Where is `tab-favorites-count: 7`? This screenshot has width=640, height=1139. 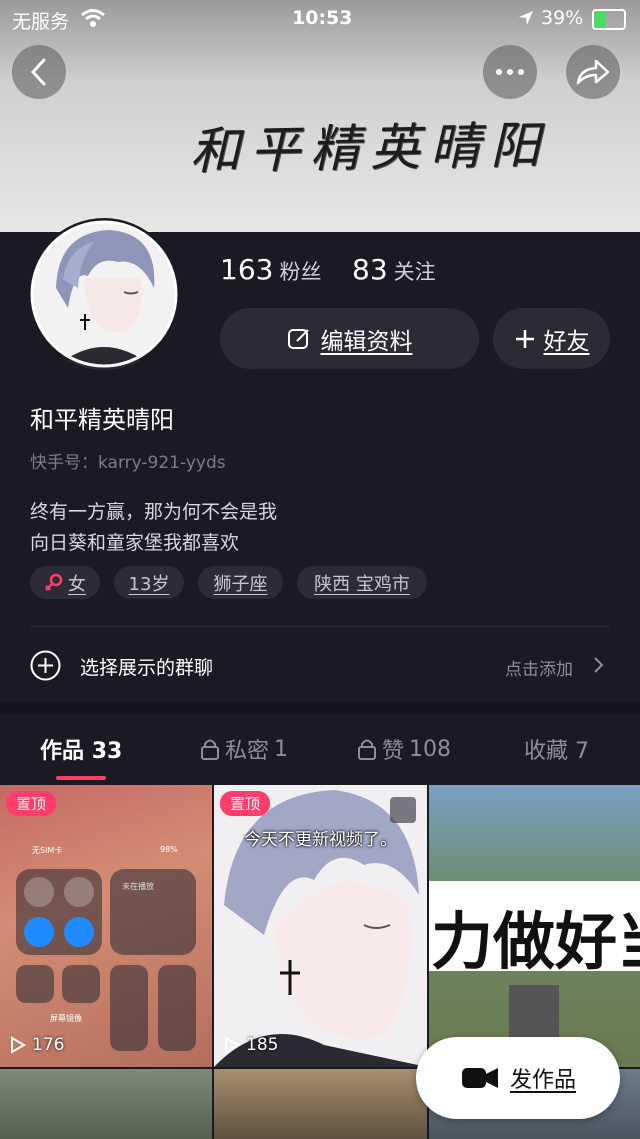 tab-favorites-count: 7 is located at coordinates (582, 751).